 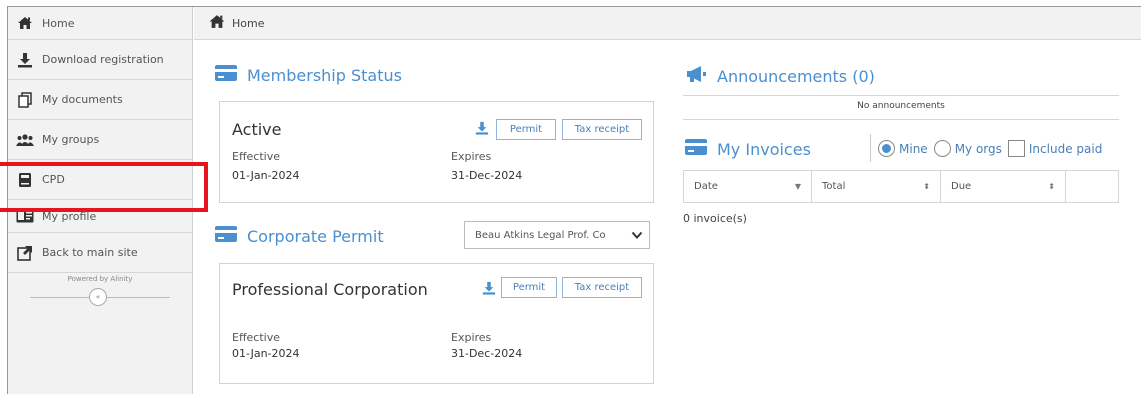 What do you see at coordinates (25, 253) in the screenshot?
I see `external-link-icon` at bounding box center [25, 253].